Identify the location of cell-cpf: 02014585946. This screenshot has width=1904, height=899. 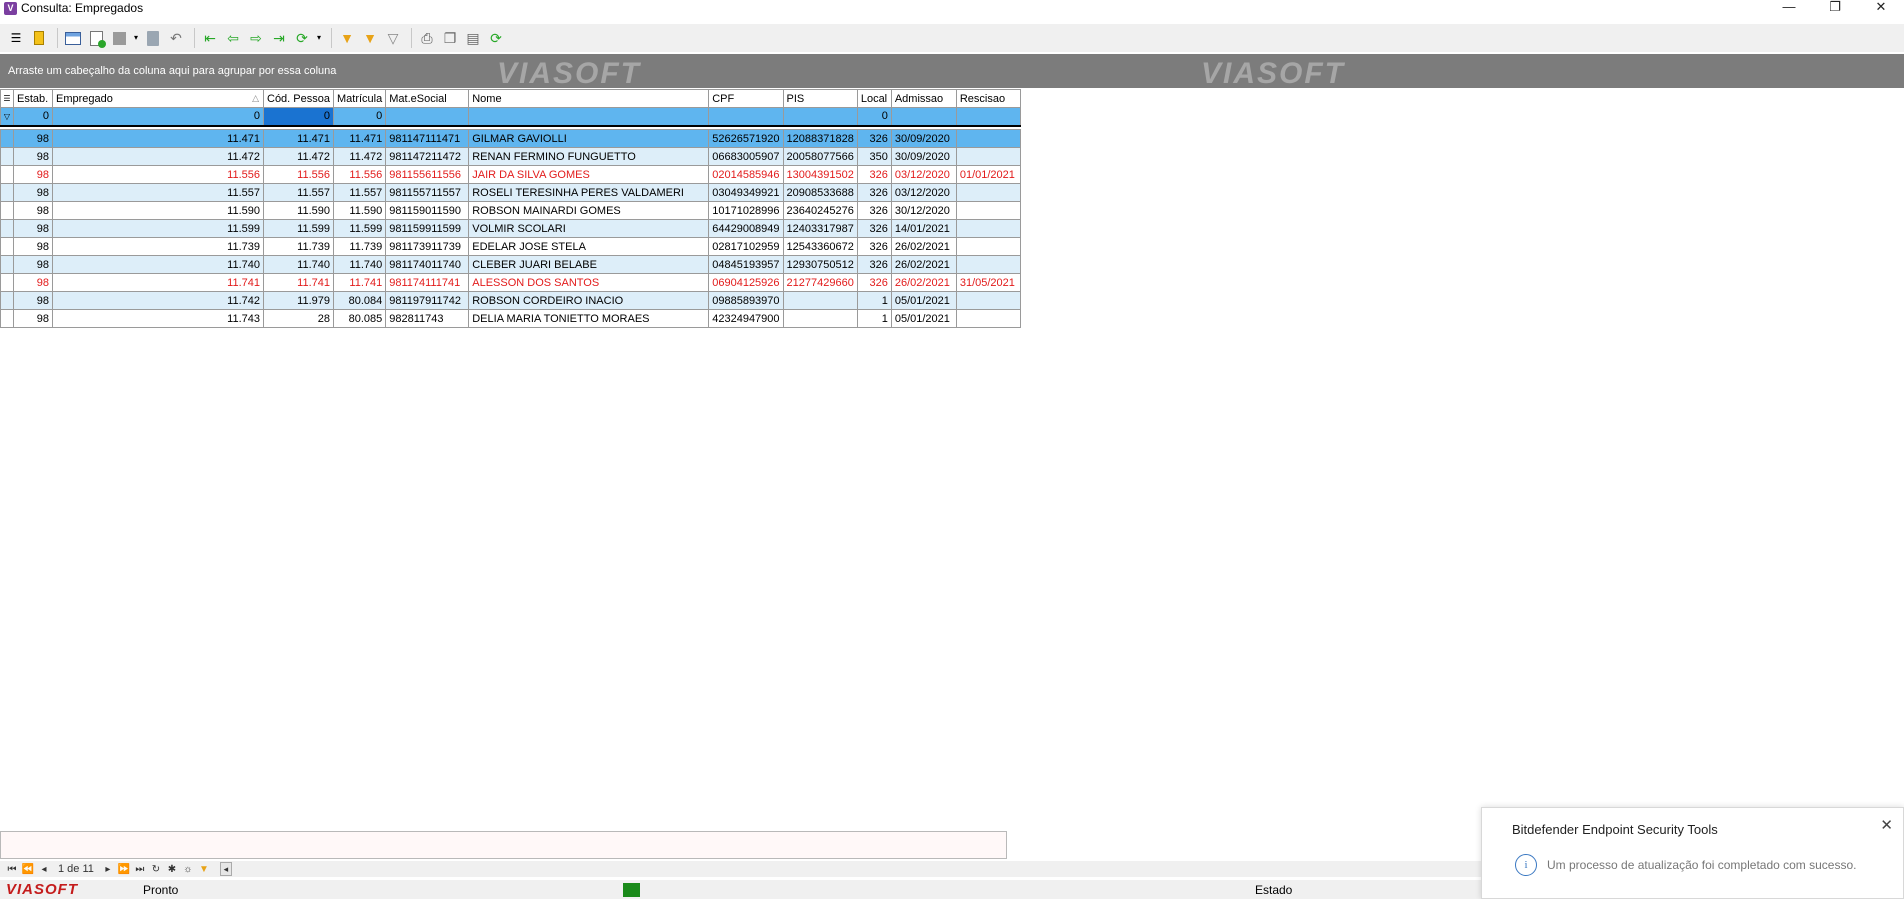
(746, 174).